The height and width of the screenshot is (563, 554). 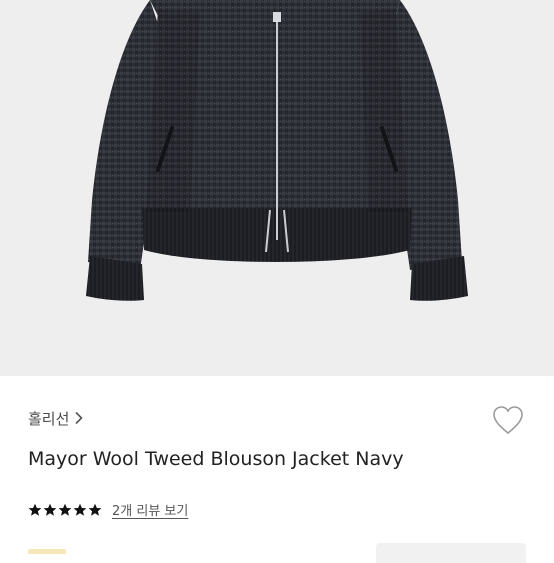 I want to click on brand-name: 홀리선, so click(x=49, y=419).